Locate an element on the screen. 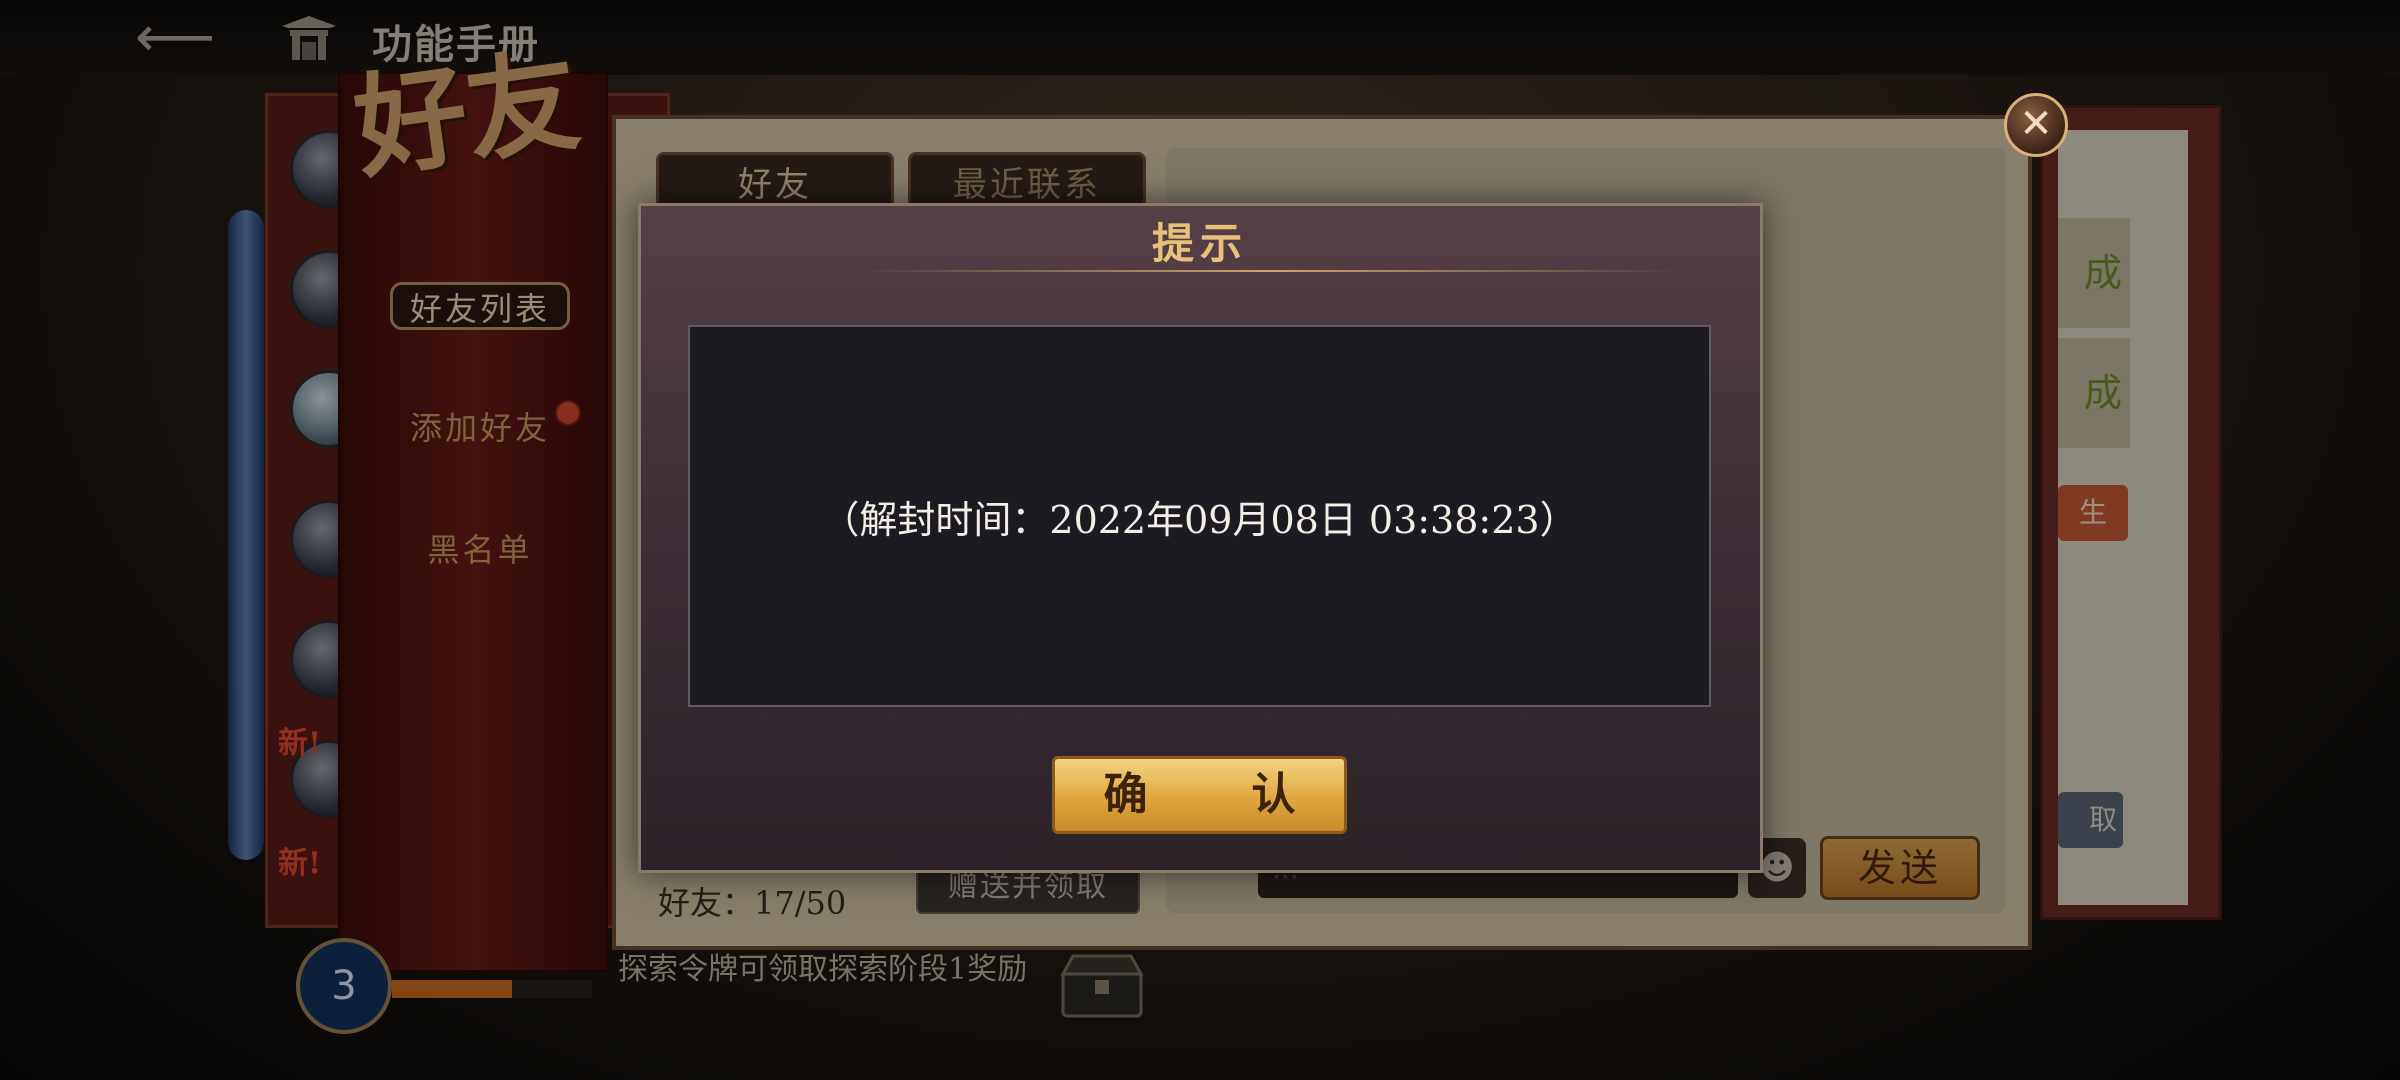 The height and width of the screenshot is (1080, 2400). dialog-title: 提示 is located at coordinates (1199, 243).